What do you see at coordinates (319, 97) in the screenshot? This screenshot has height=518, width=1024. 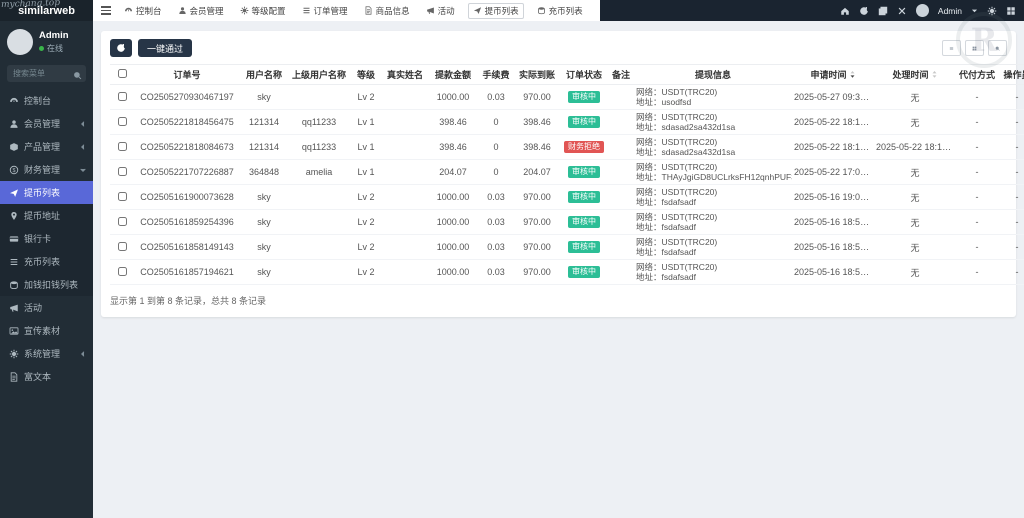 I see `cell-parent-user` at bounding box center [319, 97].